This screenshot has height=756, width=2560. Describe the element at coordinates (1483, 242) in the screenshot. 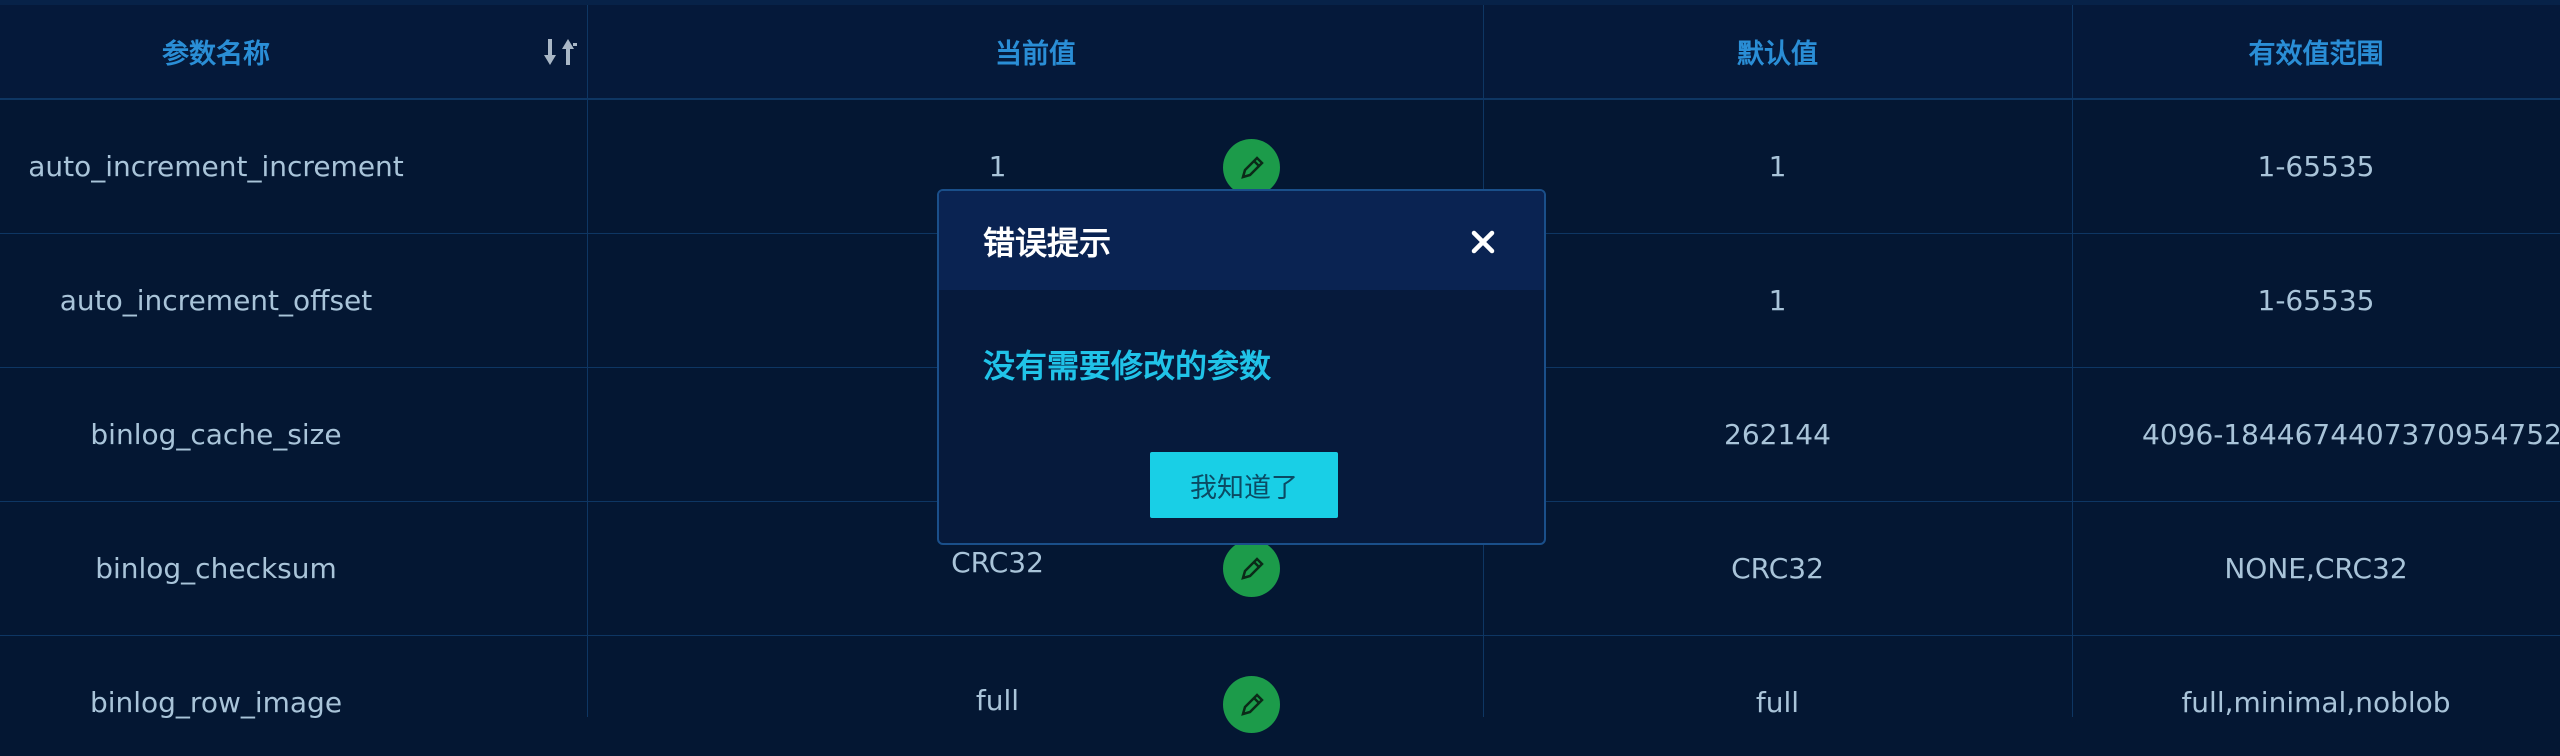

I see `close-icon` at that location.